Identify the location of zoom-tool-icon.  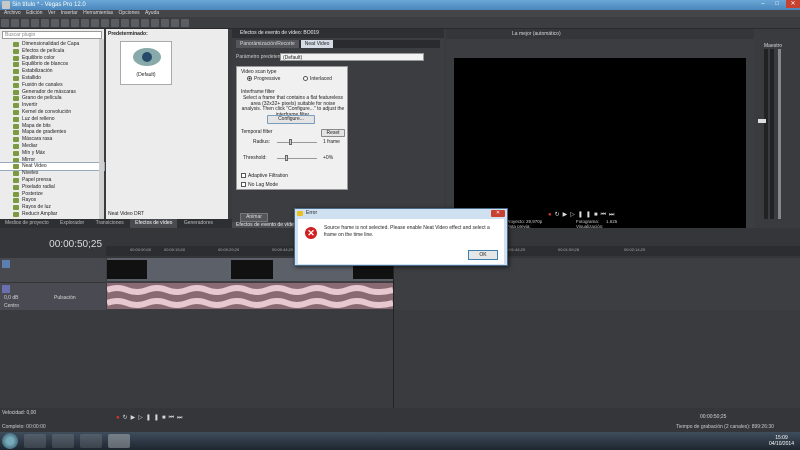
(175, 23).